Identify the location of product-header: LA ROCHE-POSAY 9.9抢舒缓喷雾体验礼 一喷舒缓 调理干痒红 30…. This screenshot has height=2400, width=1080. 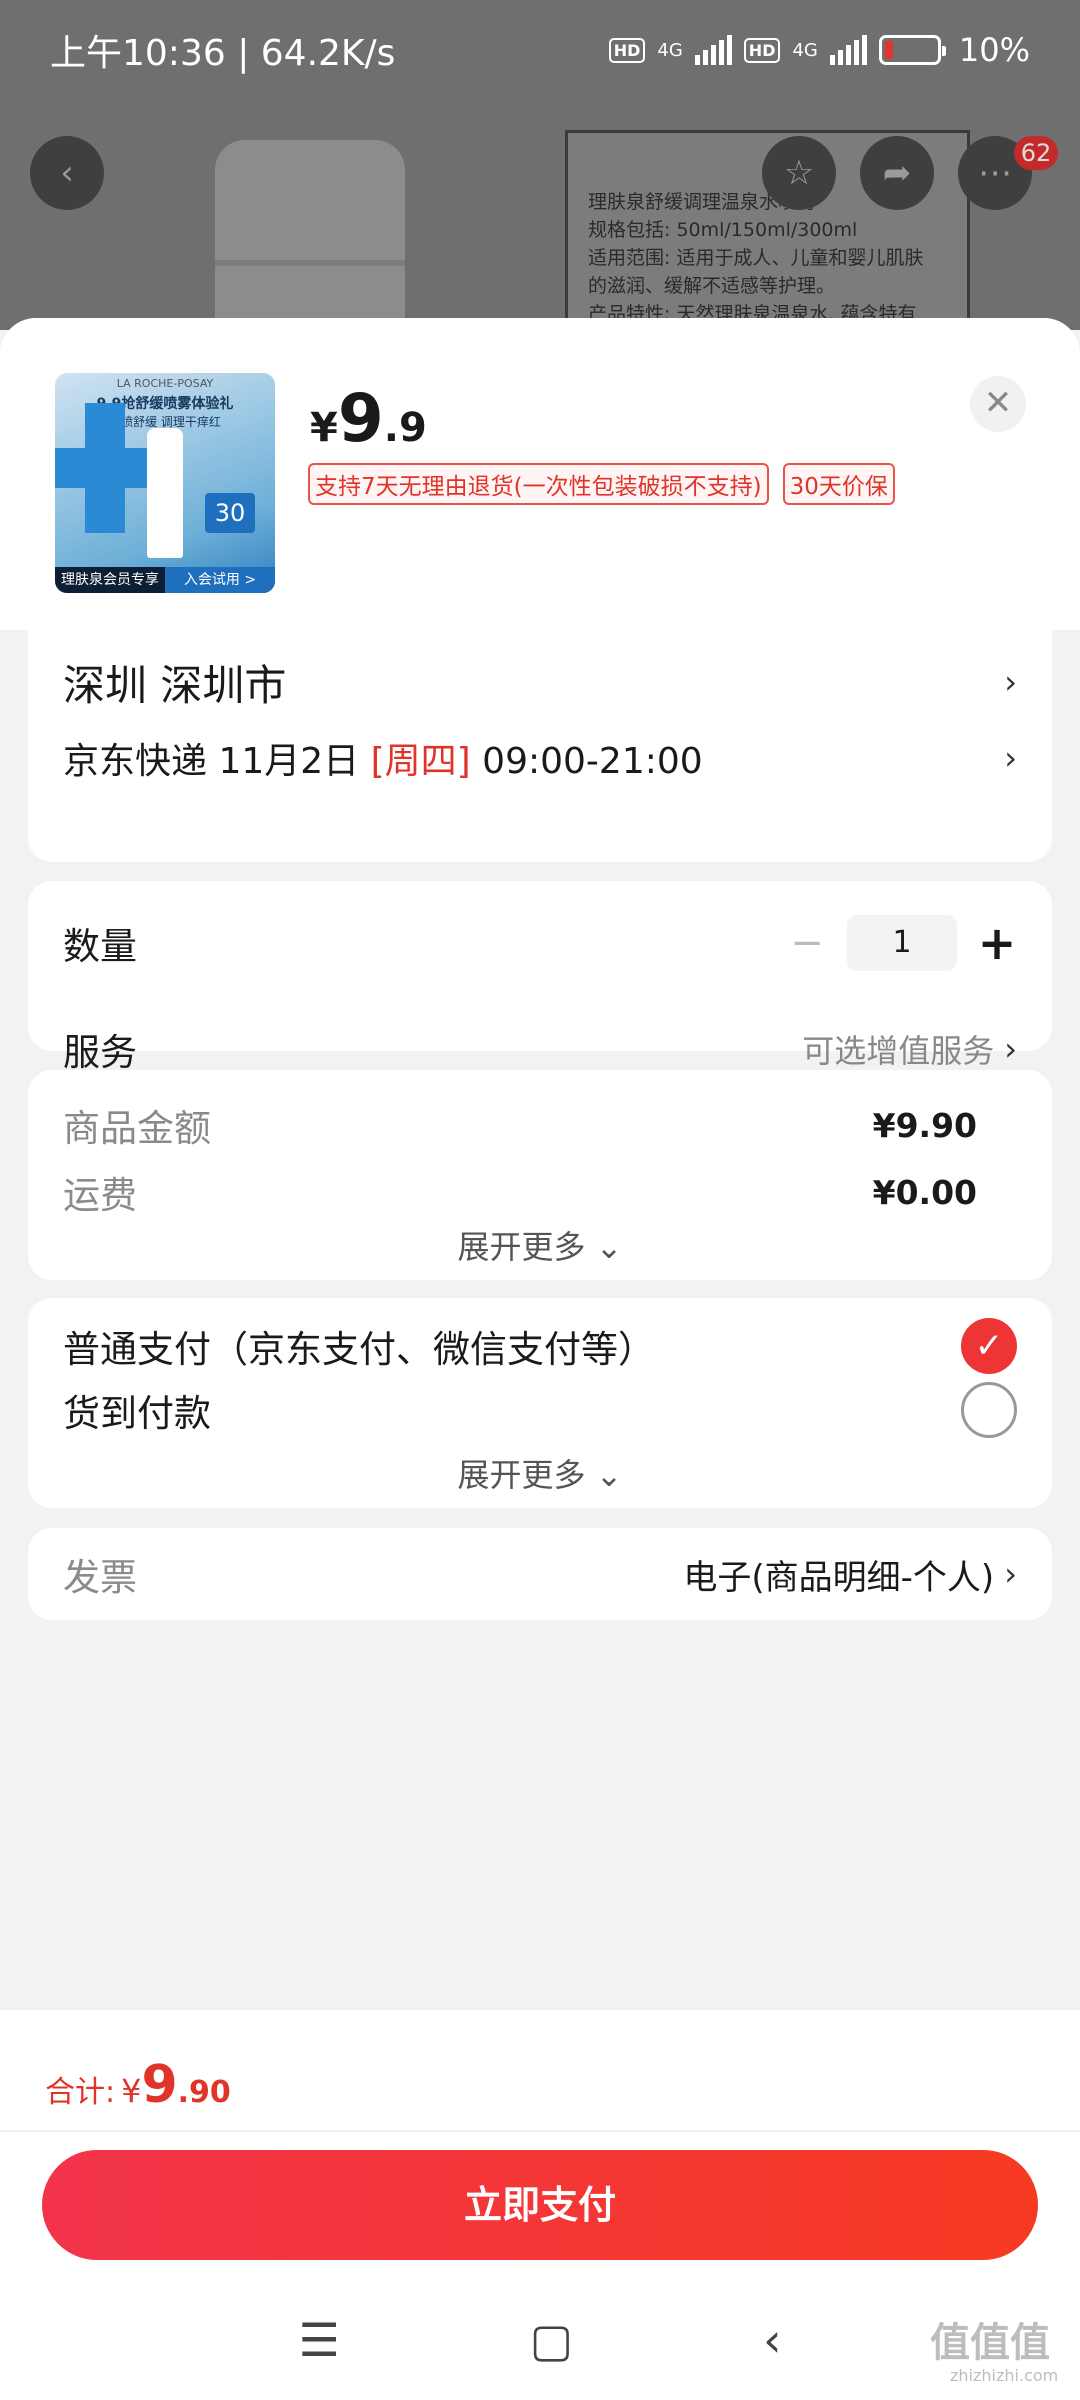
(540, 474).